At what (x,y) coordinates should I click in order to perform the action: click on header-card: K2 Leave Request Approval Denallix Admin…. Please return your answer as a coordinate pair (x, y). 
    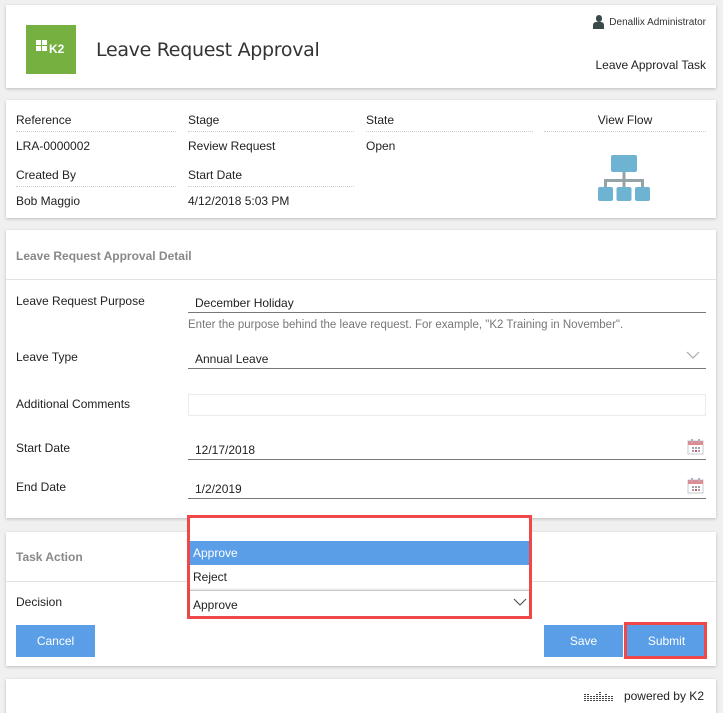
    Looking at the image, I should click on (361, 46).